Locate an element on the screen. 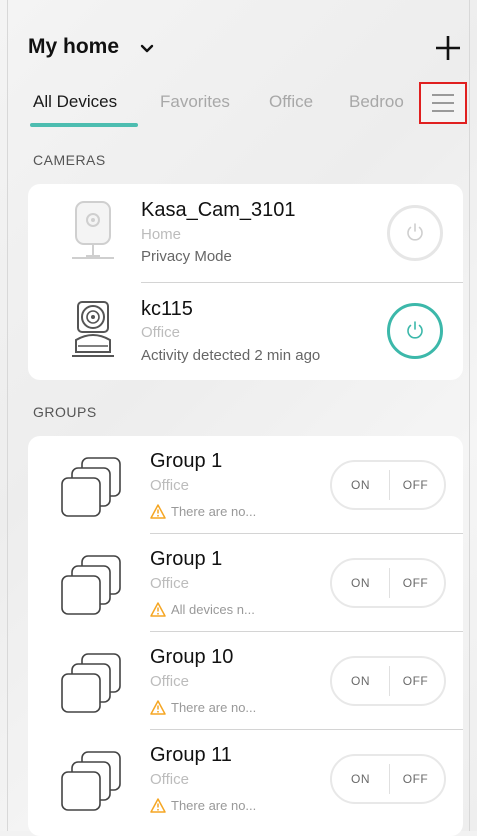  group-row: Group 10 Office There are no... ON OFF is located at coordinates (245, 681).